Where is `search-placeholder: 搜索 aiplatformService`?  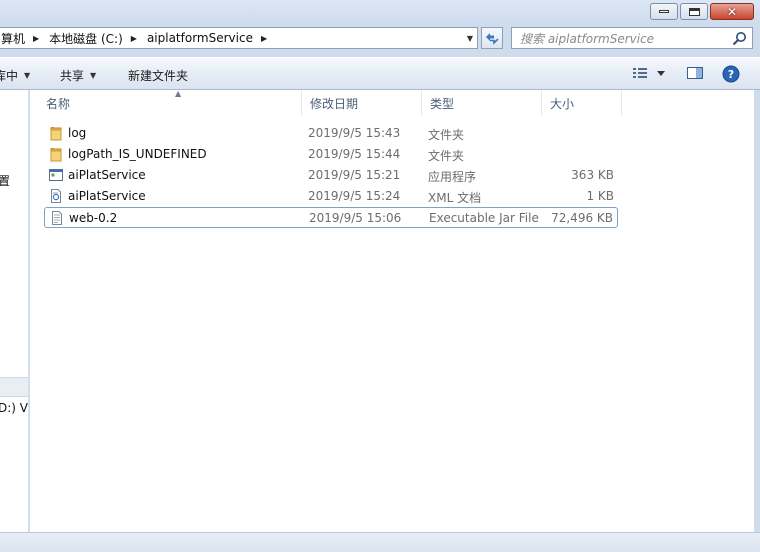
search-placeholder: 搜索 aiplatformService is located at coordinates (587, 38).